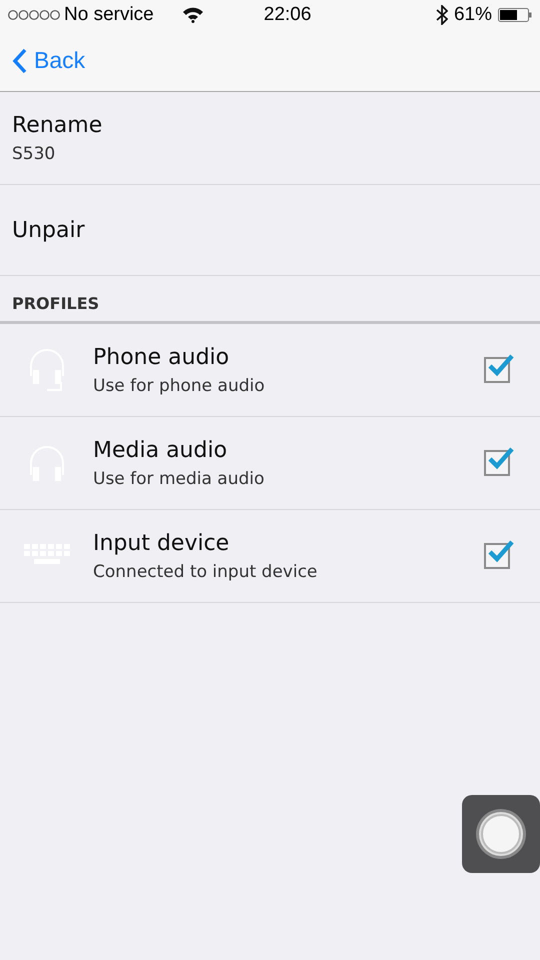 The height and width of the screenshot is (960, 540). What do you see at coordinates (270, 125) in the screenshot?
I see `menu-item-title: Rename` at bounding box center [270, 125].